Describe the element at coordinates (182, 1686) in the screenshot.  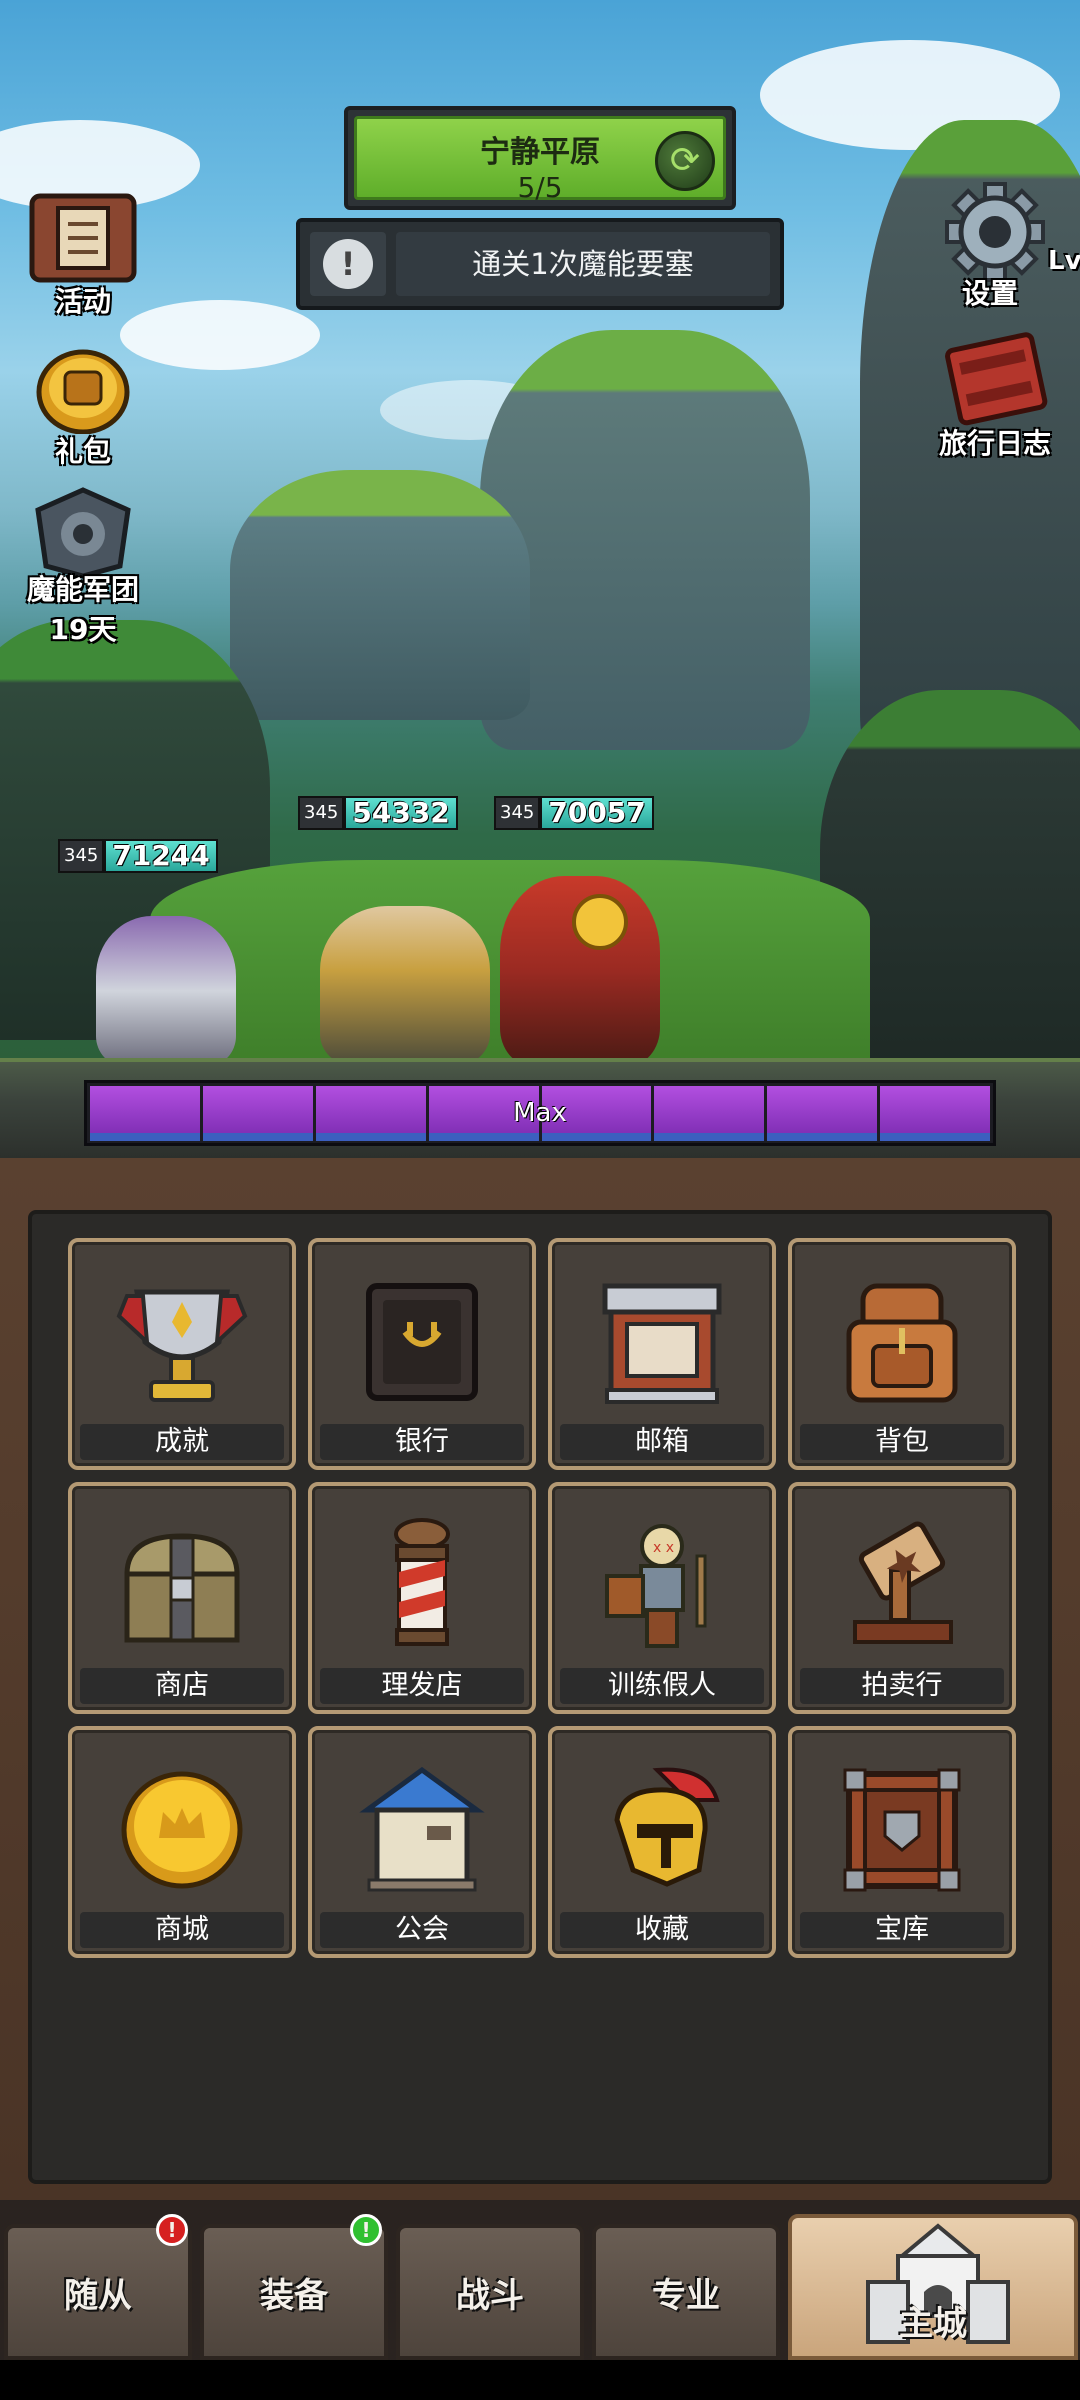
I see `building-label: 商店` at that location.